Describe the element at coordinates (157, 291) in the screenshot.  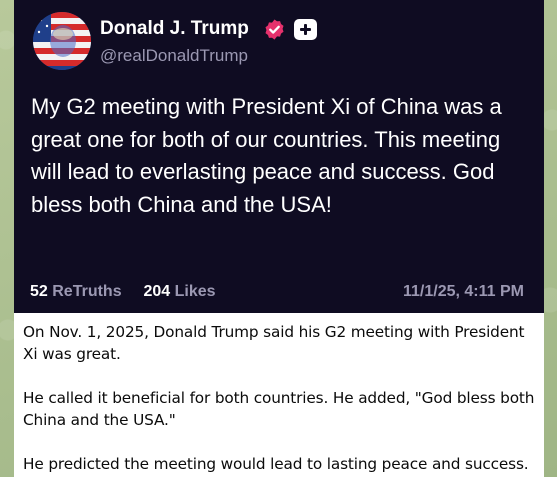
I see `likes-count: 204` at that location.